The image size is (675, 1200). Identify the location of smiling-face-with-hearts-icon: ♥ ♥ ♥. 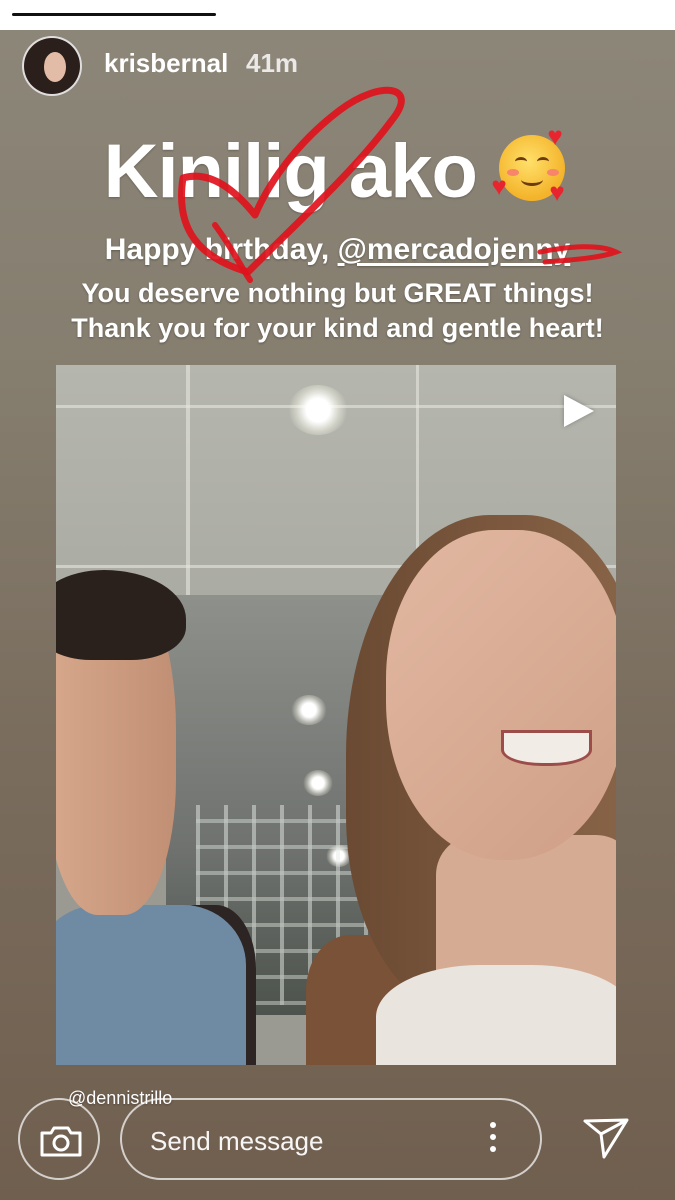
(528, 164).